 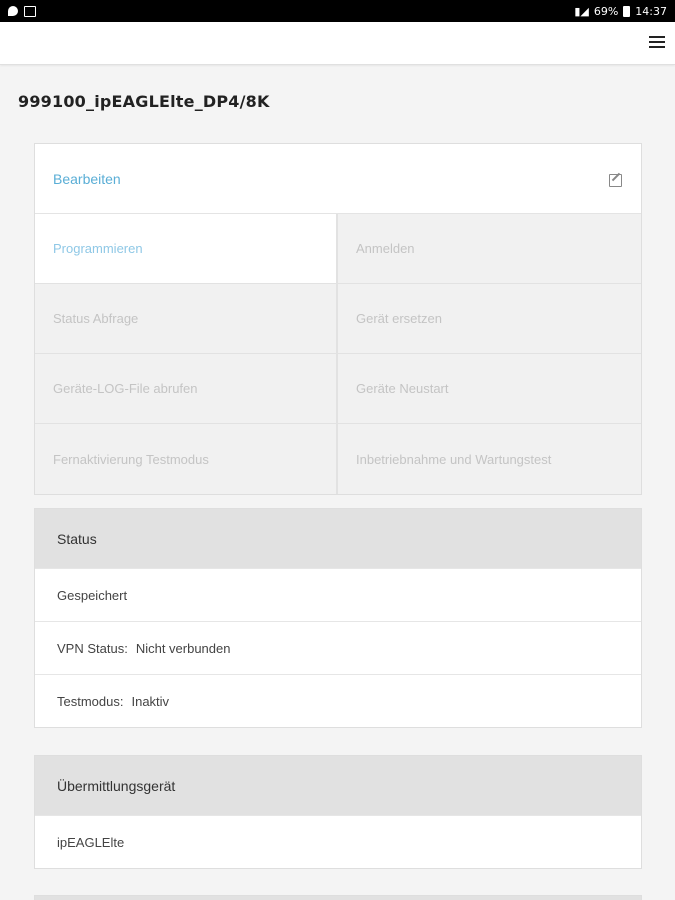 I want to click on action-anmelden: Anmelden, so click(x=489, y=249).